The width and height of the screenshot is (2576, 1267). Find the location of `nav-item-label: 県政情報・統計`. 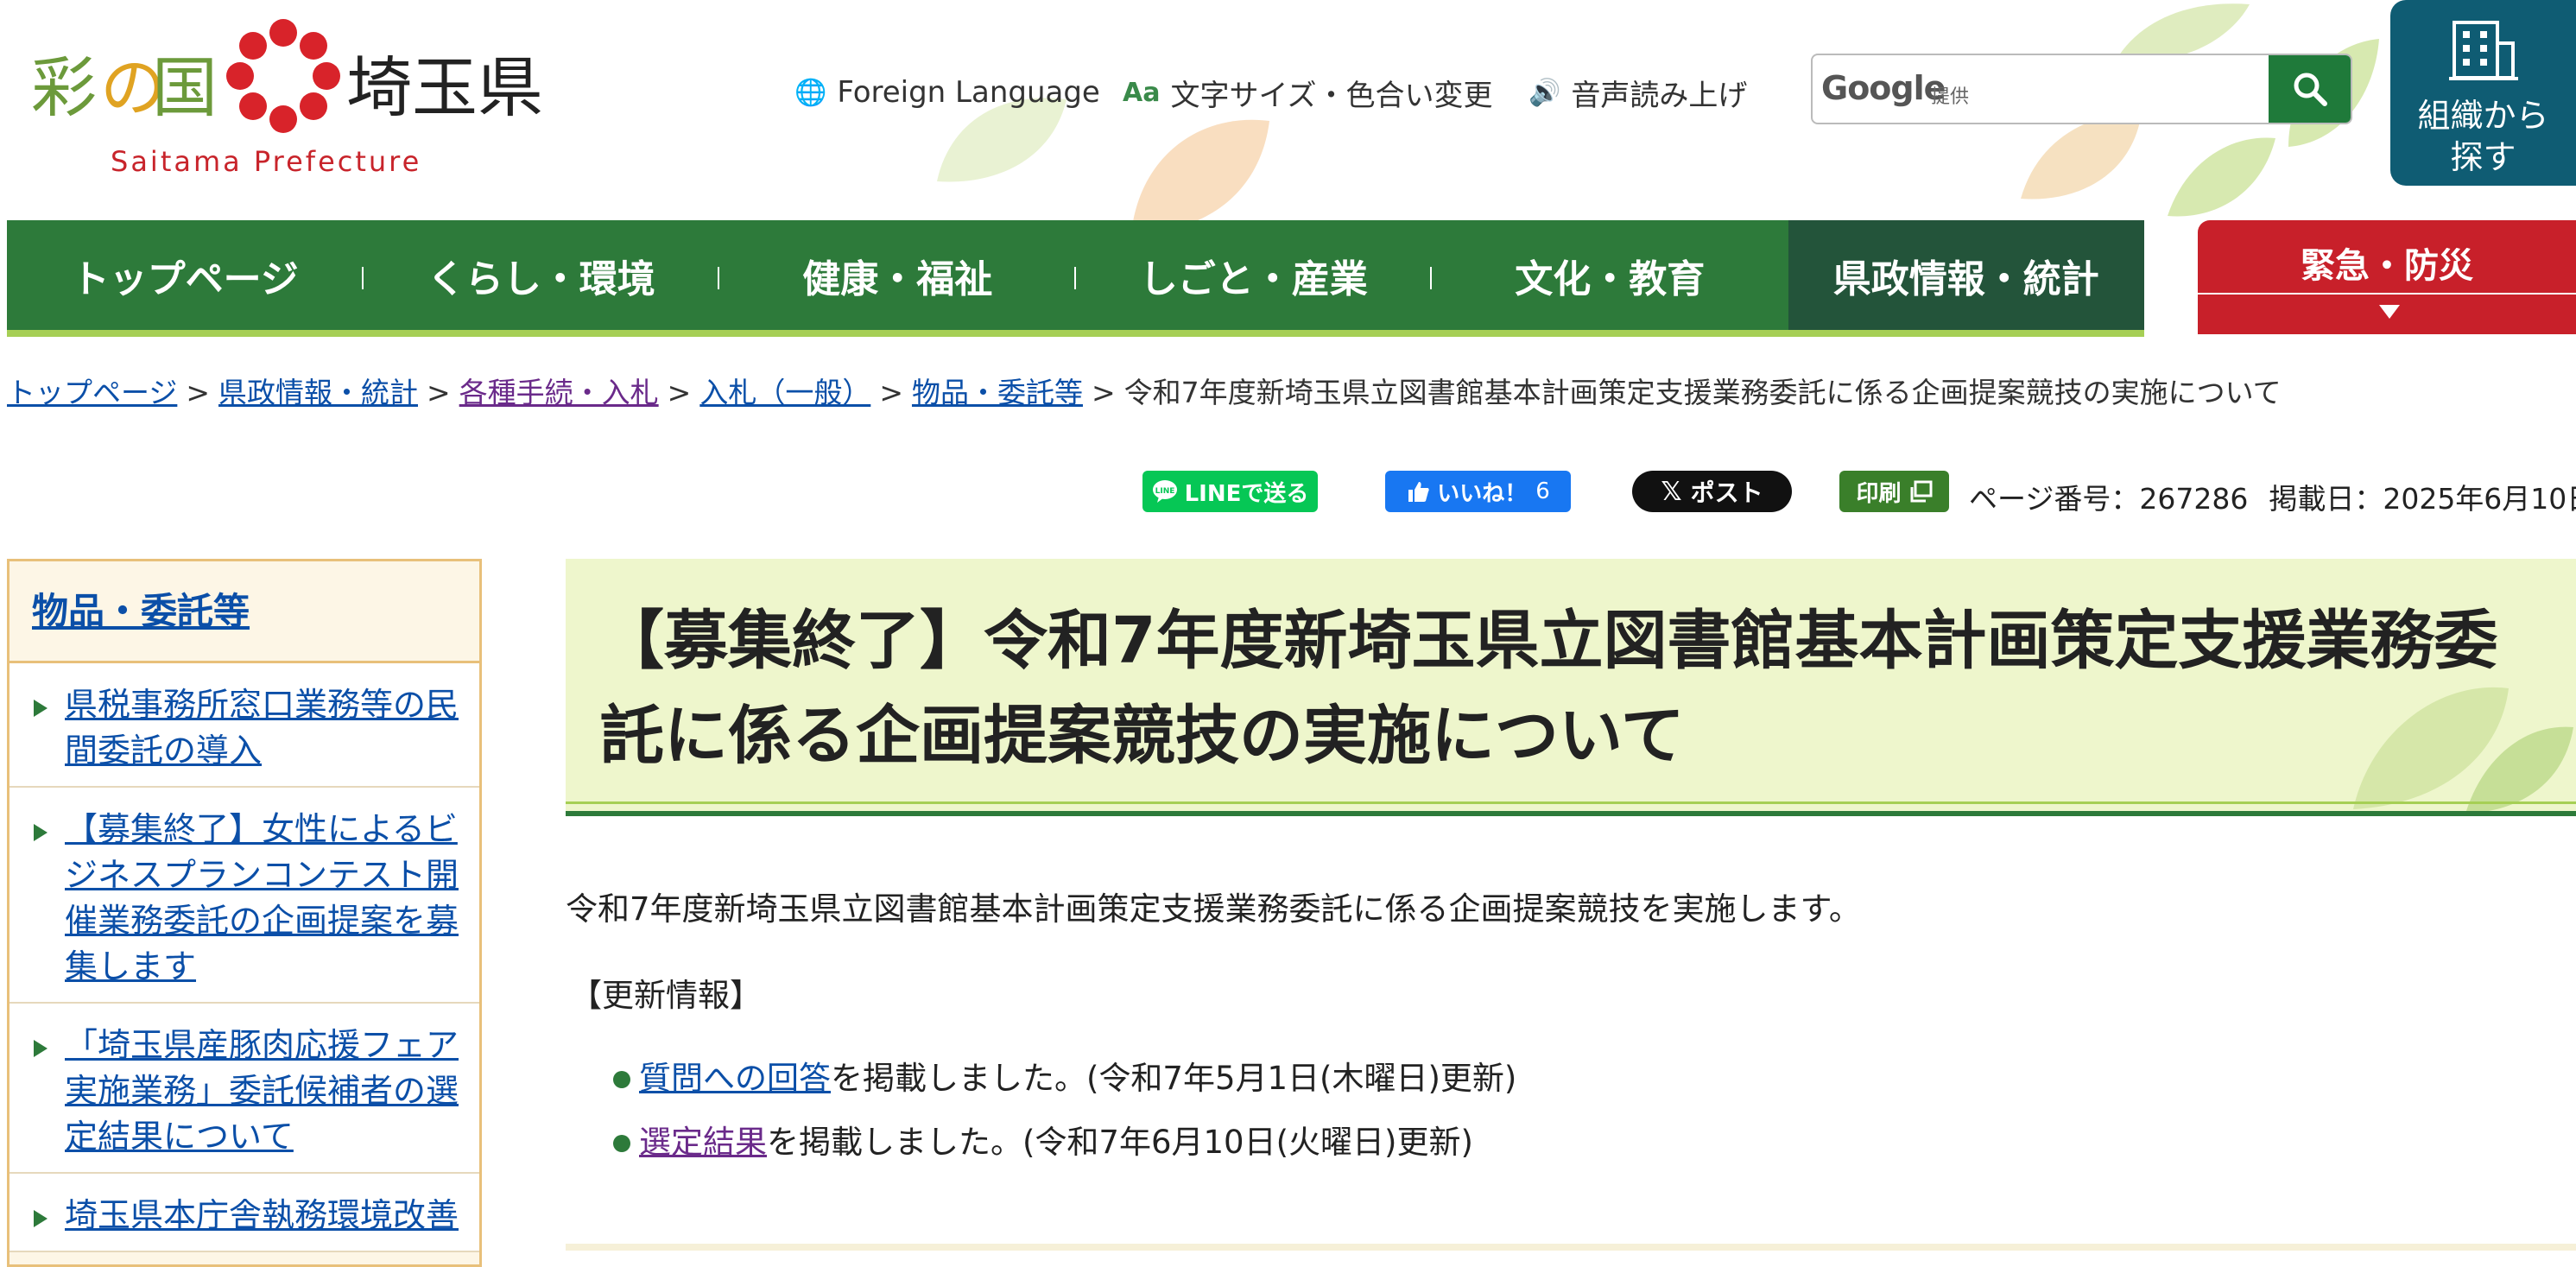

nav-item-label: 県政情報・統計 is located at coordinates (1965, 279).